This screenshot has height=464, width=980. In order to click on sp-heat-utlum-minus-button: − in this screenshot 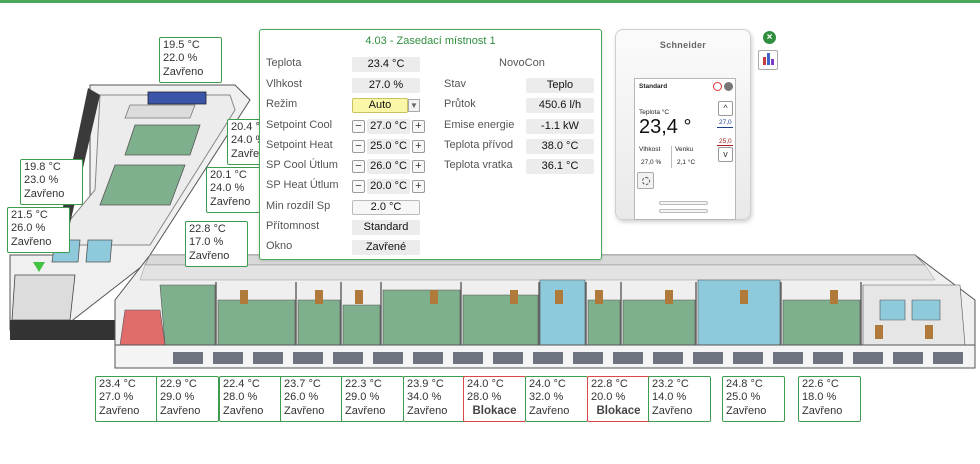, I will do `click(358, 186)`.